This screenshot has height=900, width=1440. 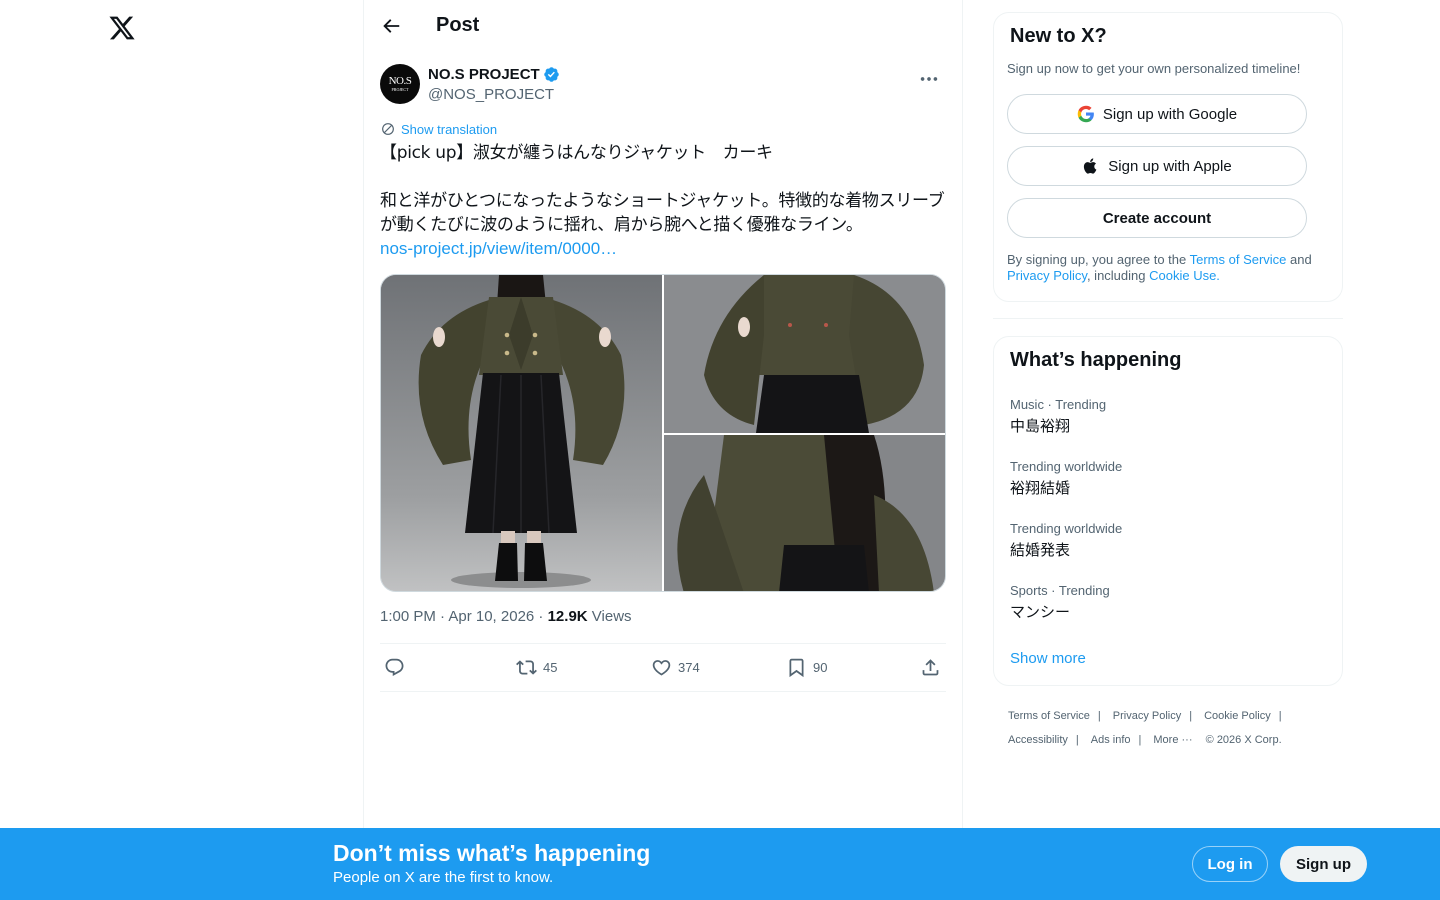 I want to click on signup-apple-label: Sign up with Apple, so click(x=1170, y=166).